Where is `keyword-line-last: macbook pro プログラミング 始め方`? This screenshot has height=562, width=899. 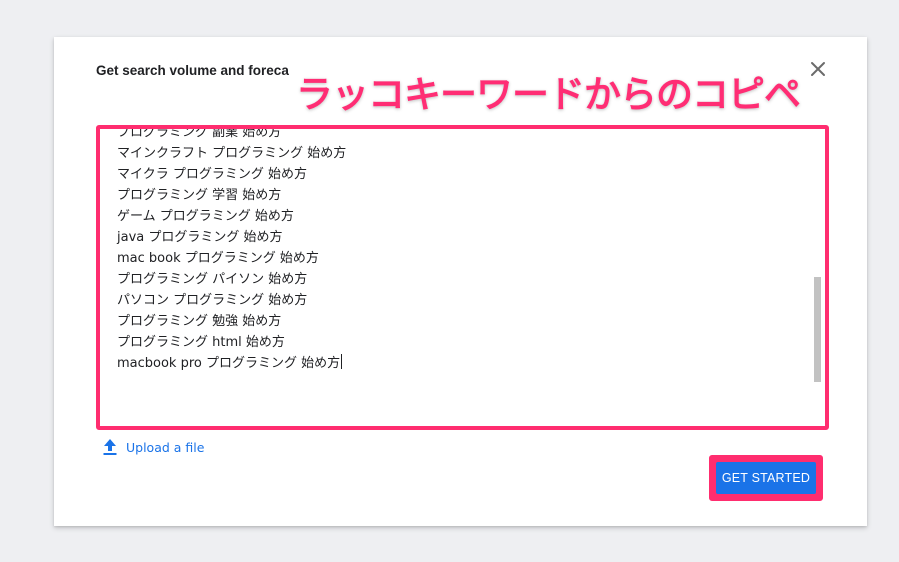 keyword-line-last: macbook pro プログラミング 始め方 is located at coordinates (462, 363).